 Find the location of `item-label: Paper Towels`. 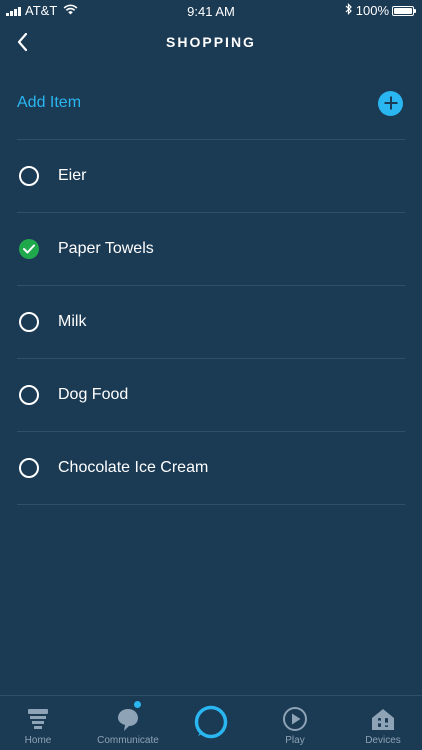

item-label: Paper Towels is located at coordinates (106, 248).